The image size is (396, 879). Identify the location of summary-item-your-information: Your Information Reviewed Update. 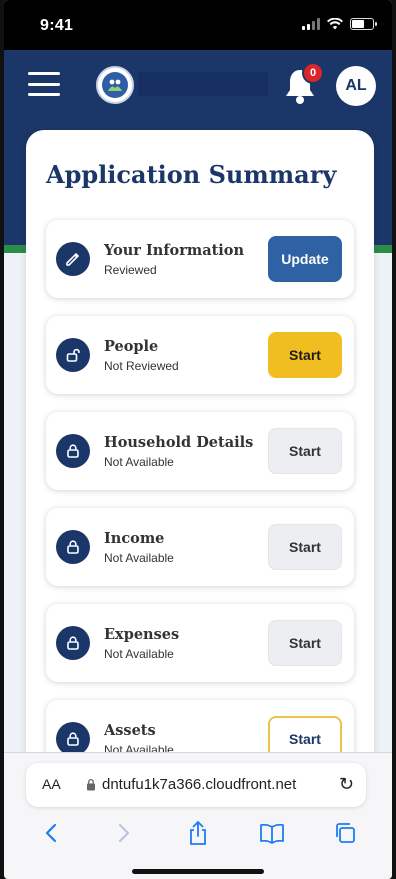
(200, 259).